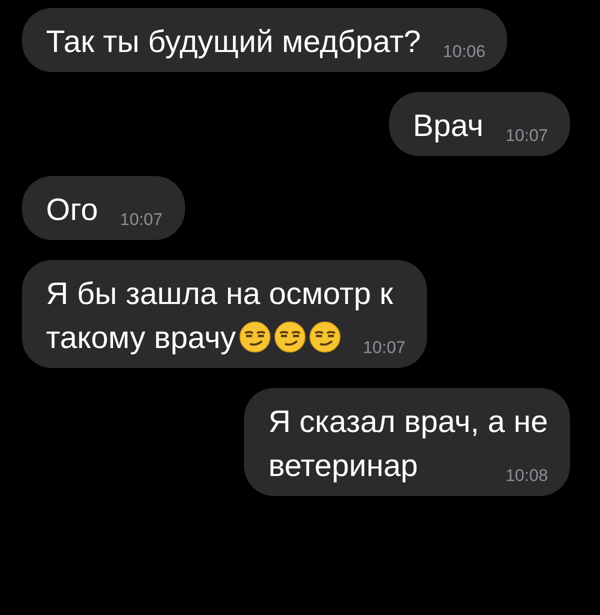 Image resolution: width=600 pixels, height=615 pixels. What do you see at coordinates (72, 210) in the screenshot?
I see `message-text: Ого` at bounding box center [72, 210].